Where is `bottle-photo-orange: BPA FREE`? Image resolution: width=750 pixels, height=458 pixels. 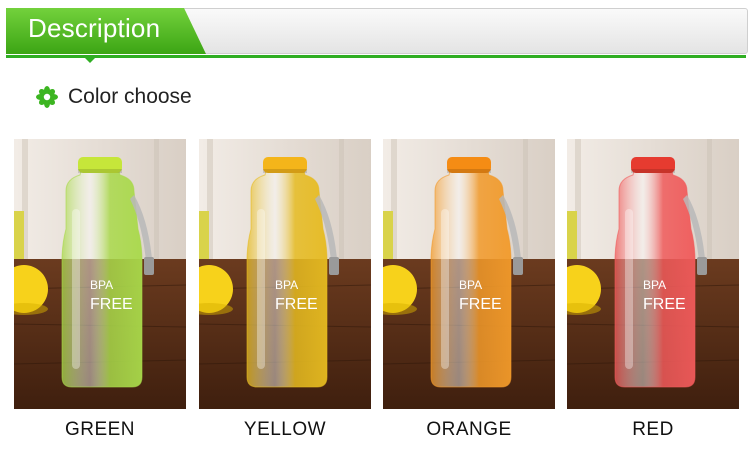
bottle-photo-orange: BPA FREE is located at coordinates (469, 274).